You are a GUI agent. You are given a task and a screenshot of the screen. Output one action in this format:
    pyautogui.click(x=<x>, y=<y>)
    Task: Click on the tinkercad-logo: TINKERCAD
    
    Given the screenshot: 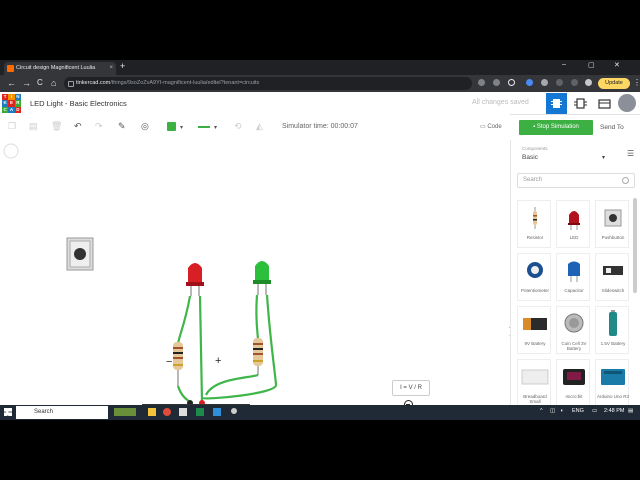 What is the action you would take?
    pyautogui.click(x=11, y=103)
    